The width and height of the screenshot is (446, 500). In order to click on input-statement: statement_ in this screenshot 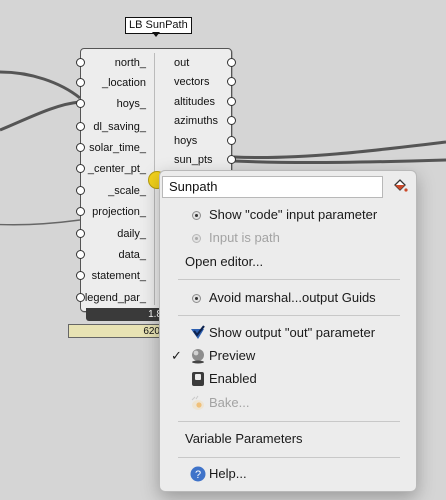, I will do `click(119, 276)`.